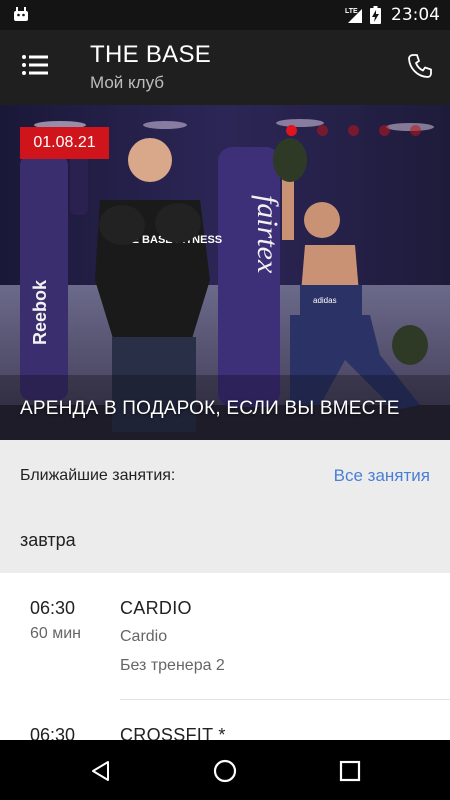 The width and height of the screenshot is (450, 800). Describe the element at coordinates (350, 771) in the screenshot. I see `recents-icon` at that location.